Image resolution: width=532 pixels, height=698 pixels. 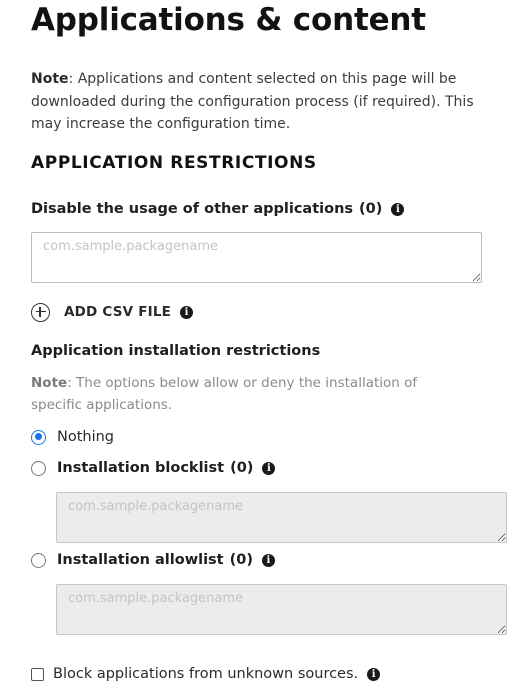 I want to click on radio-option-nothing: Nothing, so click(x=72, y=437).